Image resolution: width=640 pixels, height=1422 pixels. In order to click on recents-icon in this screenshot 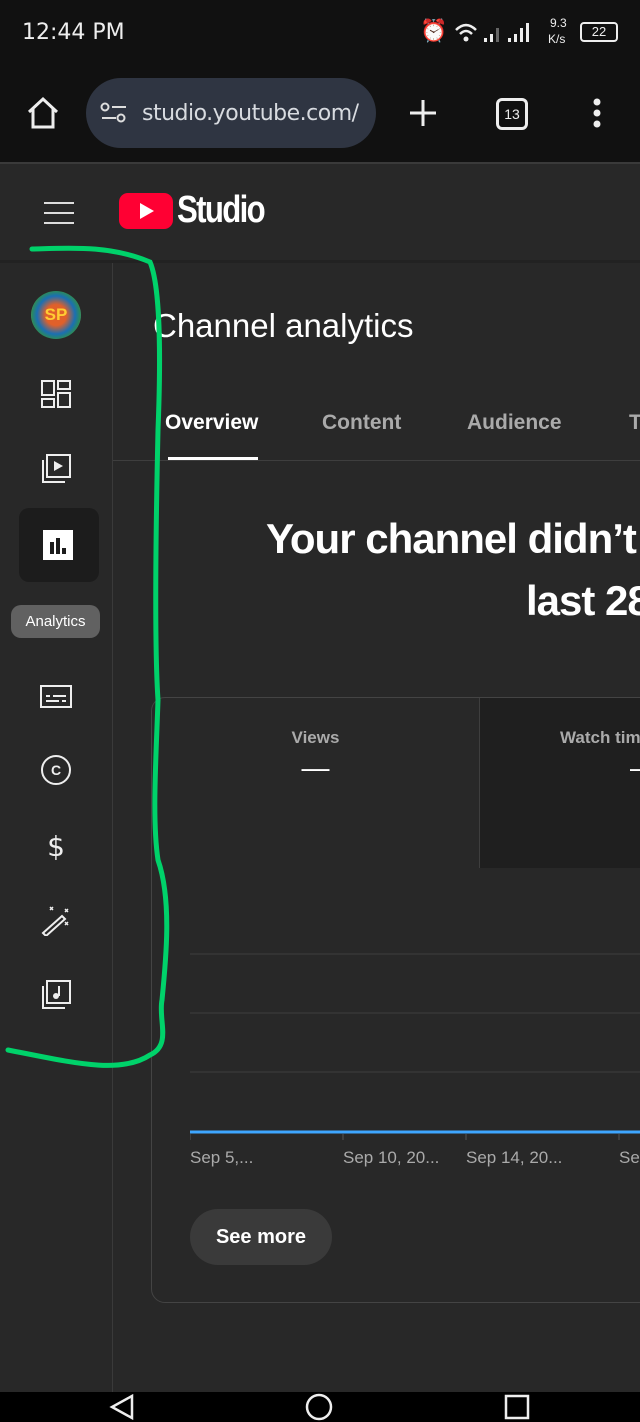, I will do `click(517, 1407)`.